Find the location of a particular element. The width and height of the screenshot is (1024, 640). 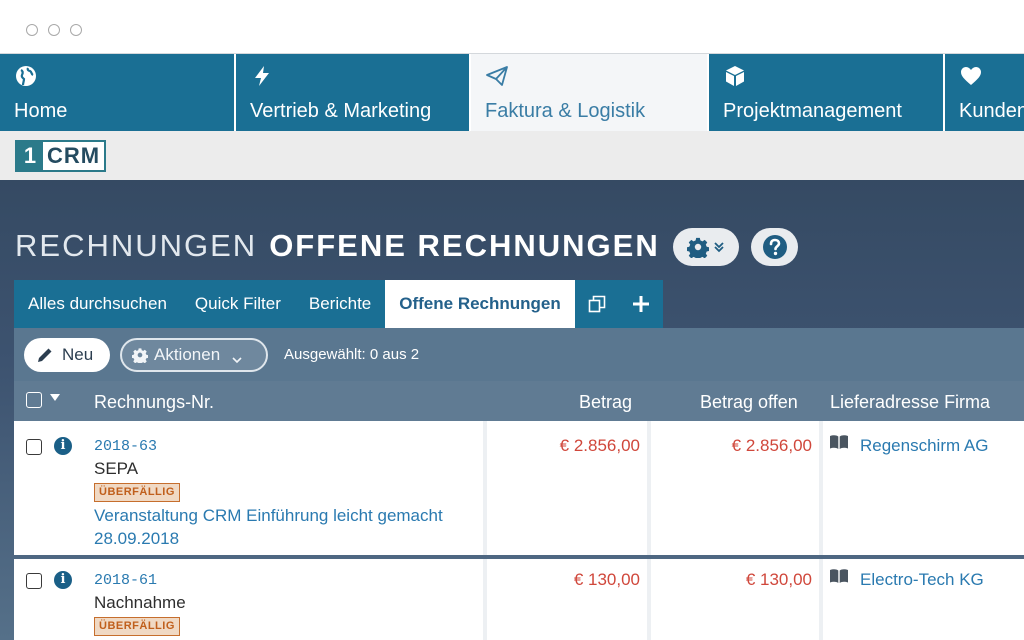

select-all-checkbox is located at coordinates (34, 400).